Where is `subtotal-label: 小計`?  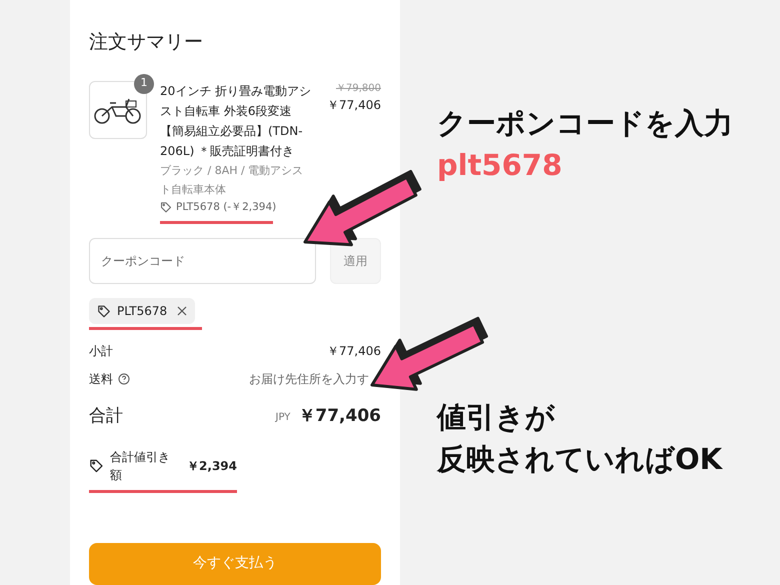 subtotal-label: 小計 is located at coordinates (101, 351).